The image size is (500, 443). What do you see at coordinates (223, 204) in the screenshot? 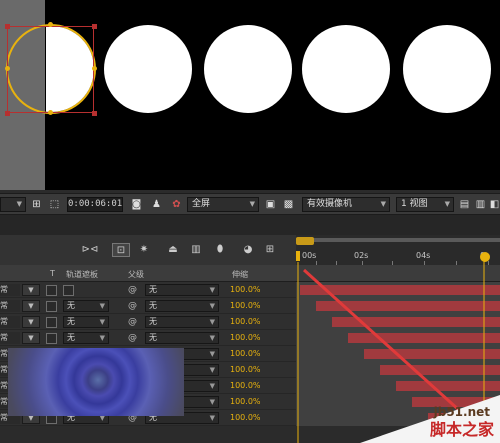
I see `resolution-dropdown: 全屏 ▼` at bounding box center [223, 204].